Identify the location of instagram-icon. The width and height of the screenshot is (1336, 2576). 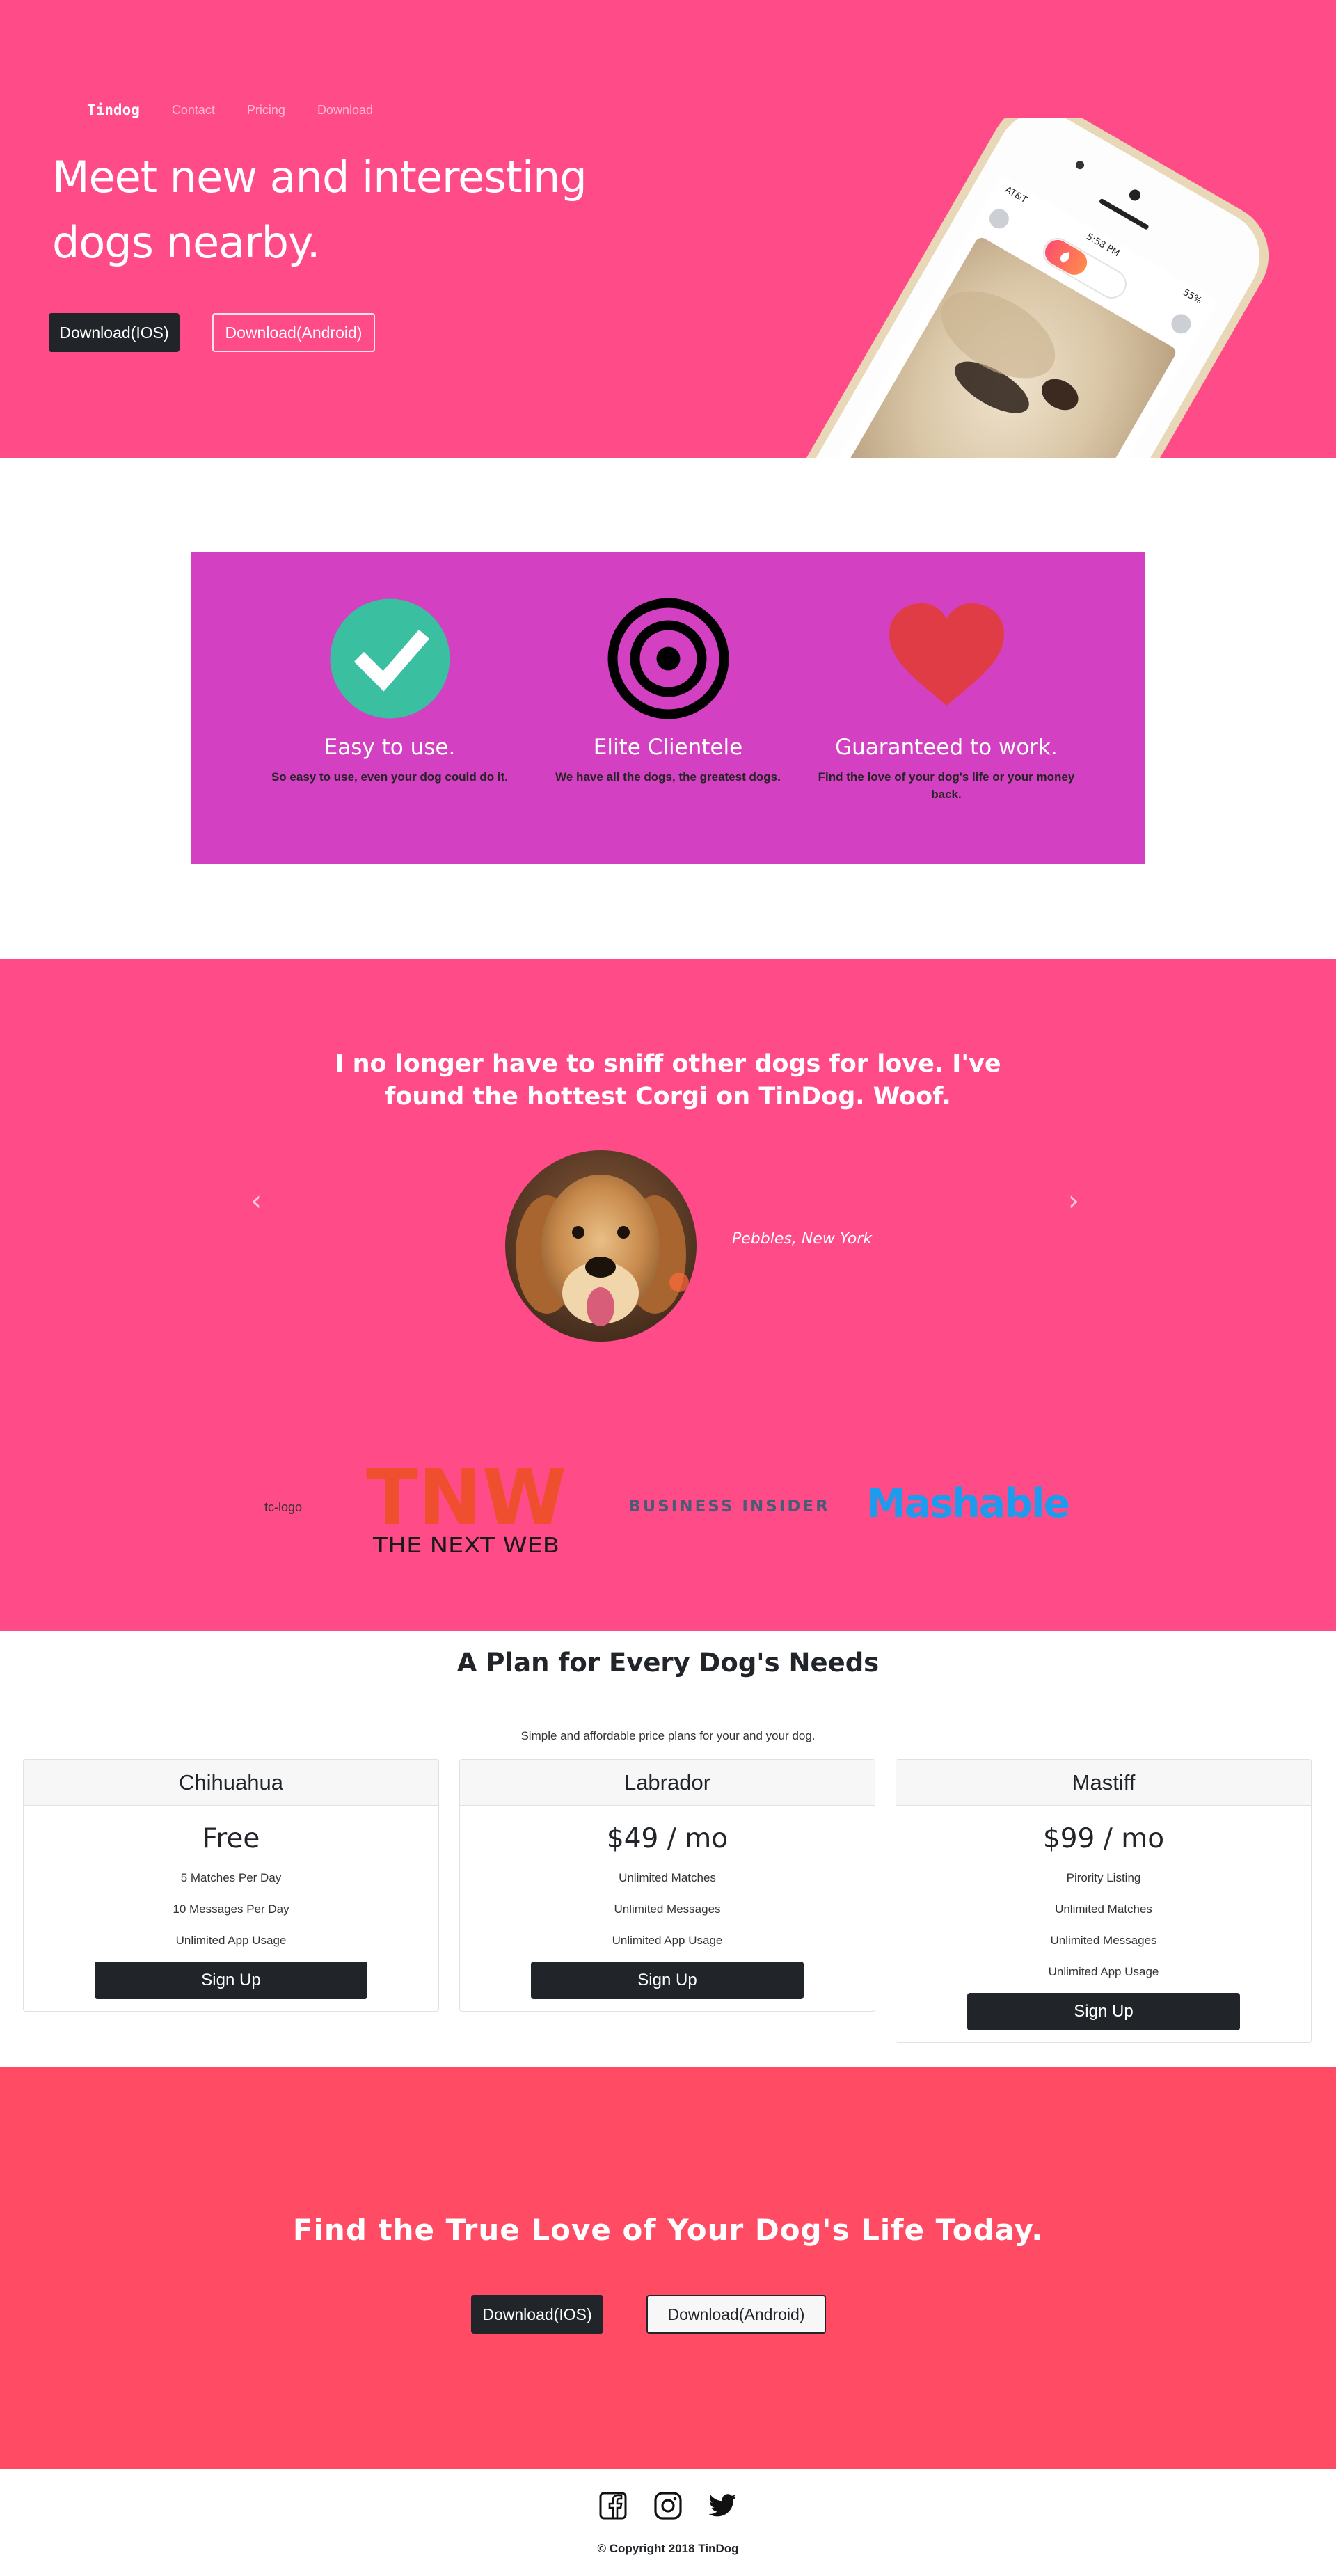
(668, 2505).